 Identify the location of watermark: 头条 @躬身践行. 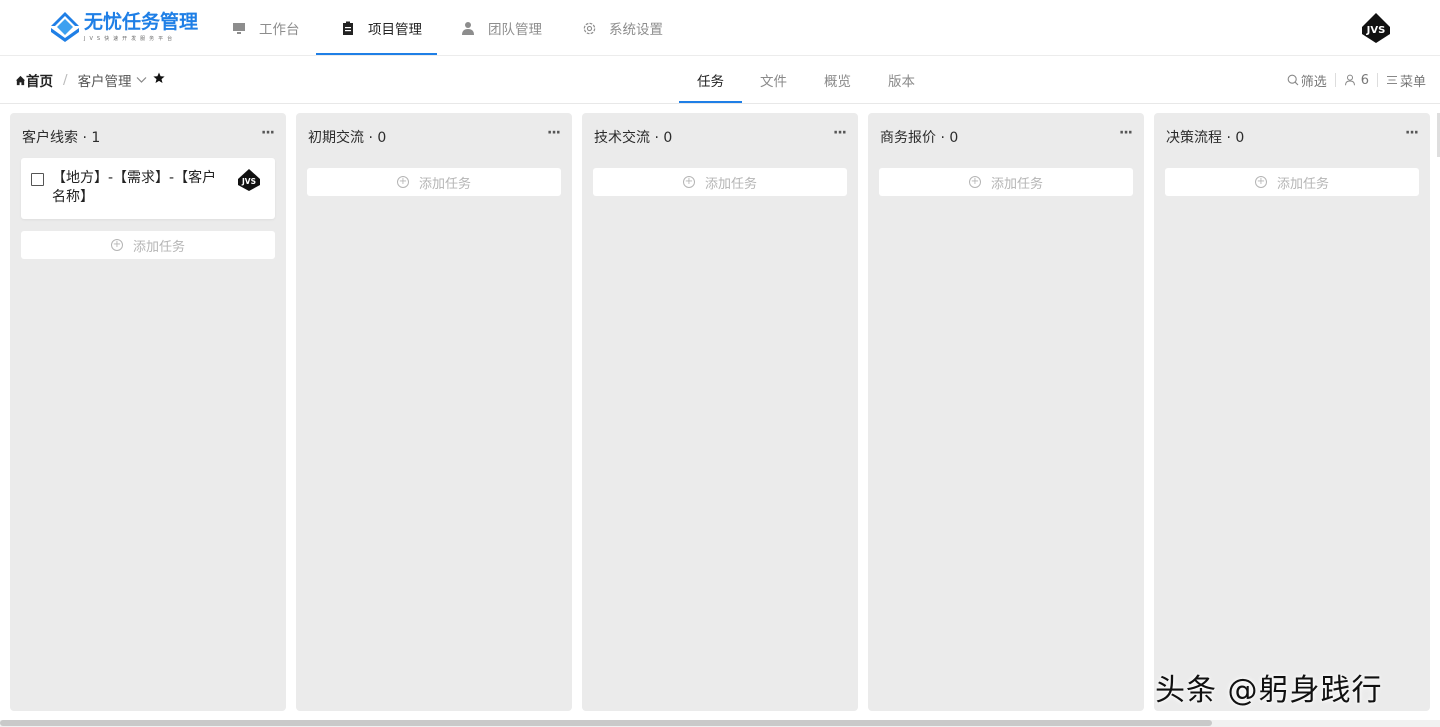
(1269, 690).